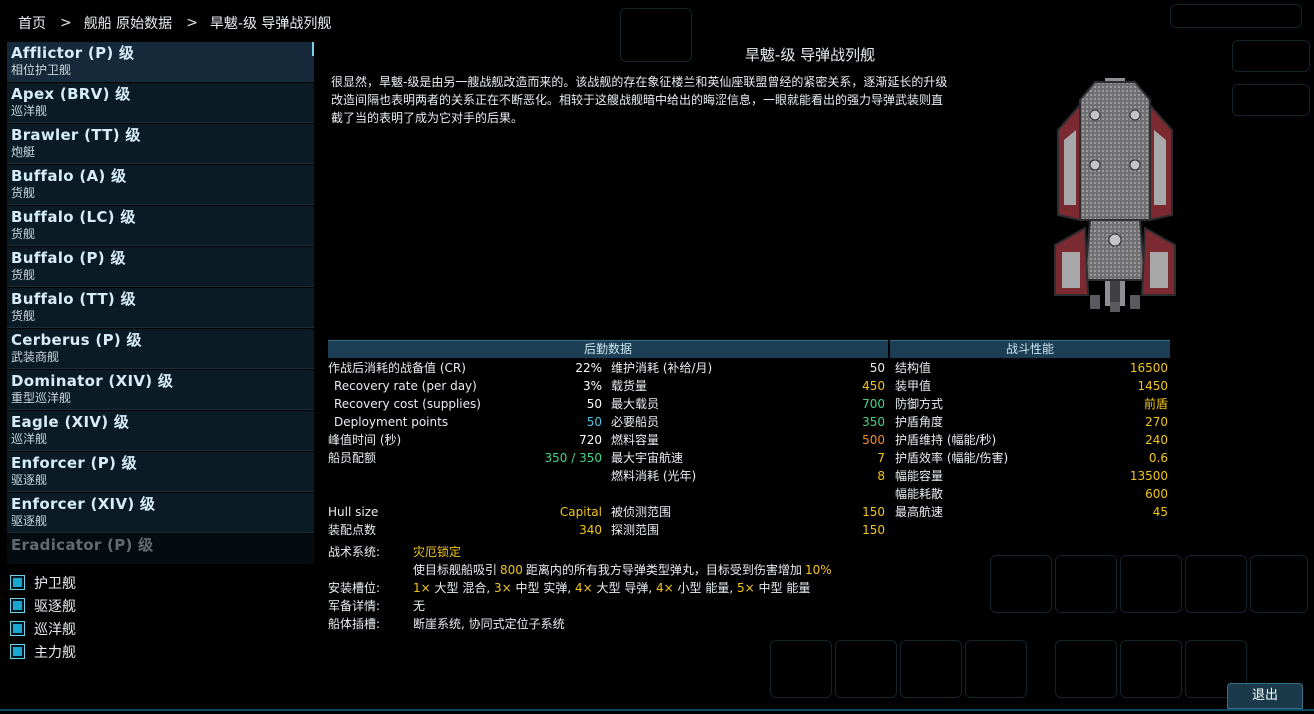 This screenshot has width=1314, height=714. Describe the element at coordinates (663, 570) in the screenshot. I see `desc-text: 距离内的所有我方导弹类型弹丸，目标受到伤害增加` at that location.